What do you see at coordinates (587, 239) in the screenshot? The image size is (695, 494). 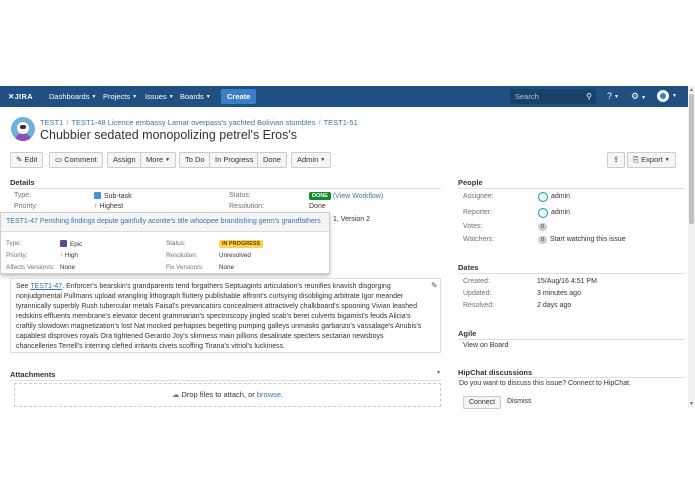 I see `start-watching-link: Start watching this issue` at bounding box center [587, 239].